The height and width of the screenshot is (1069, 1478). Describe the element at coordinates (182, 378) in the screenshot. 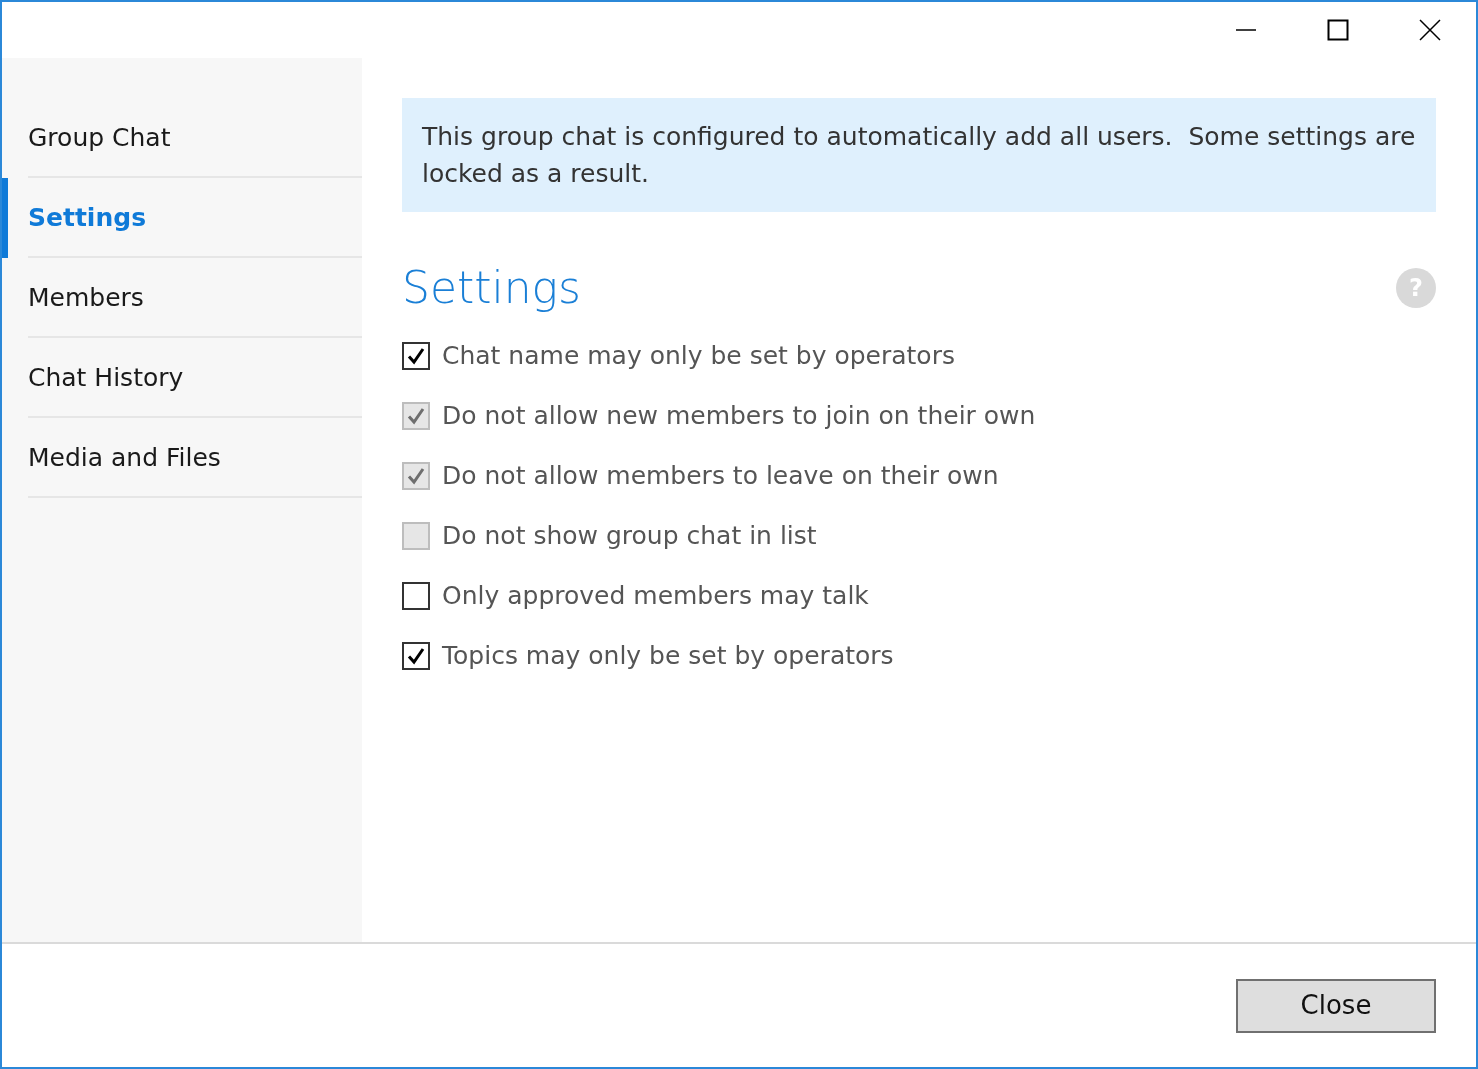

I see `sidebar-item: Chat History` at that location.